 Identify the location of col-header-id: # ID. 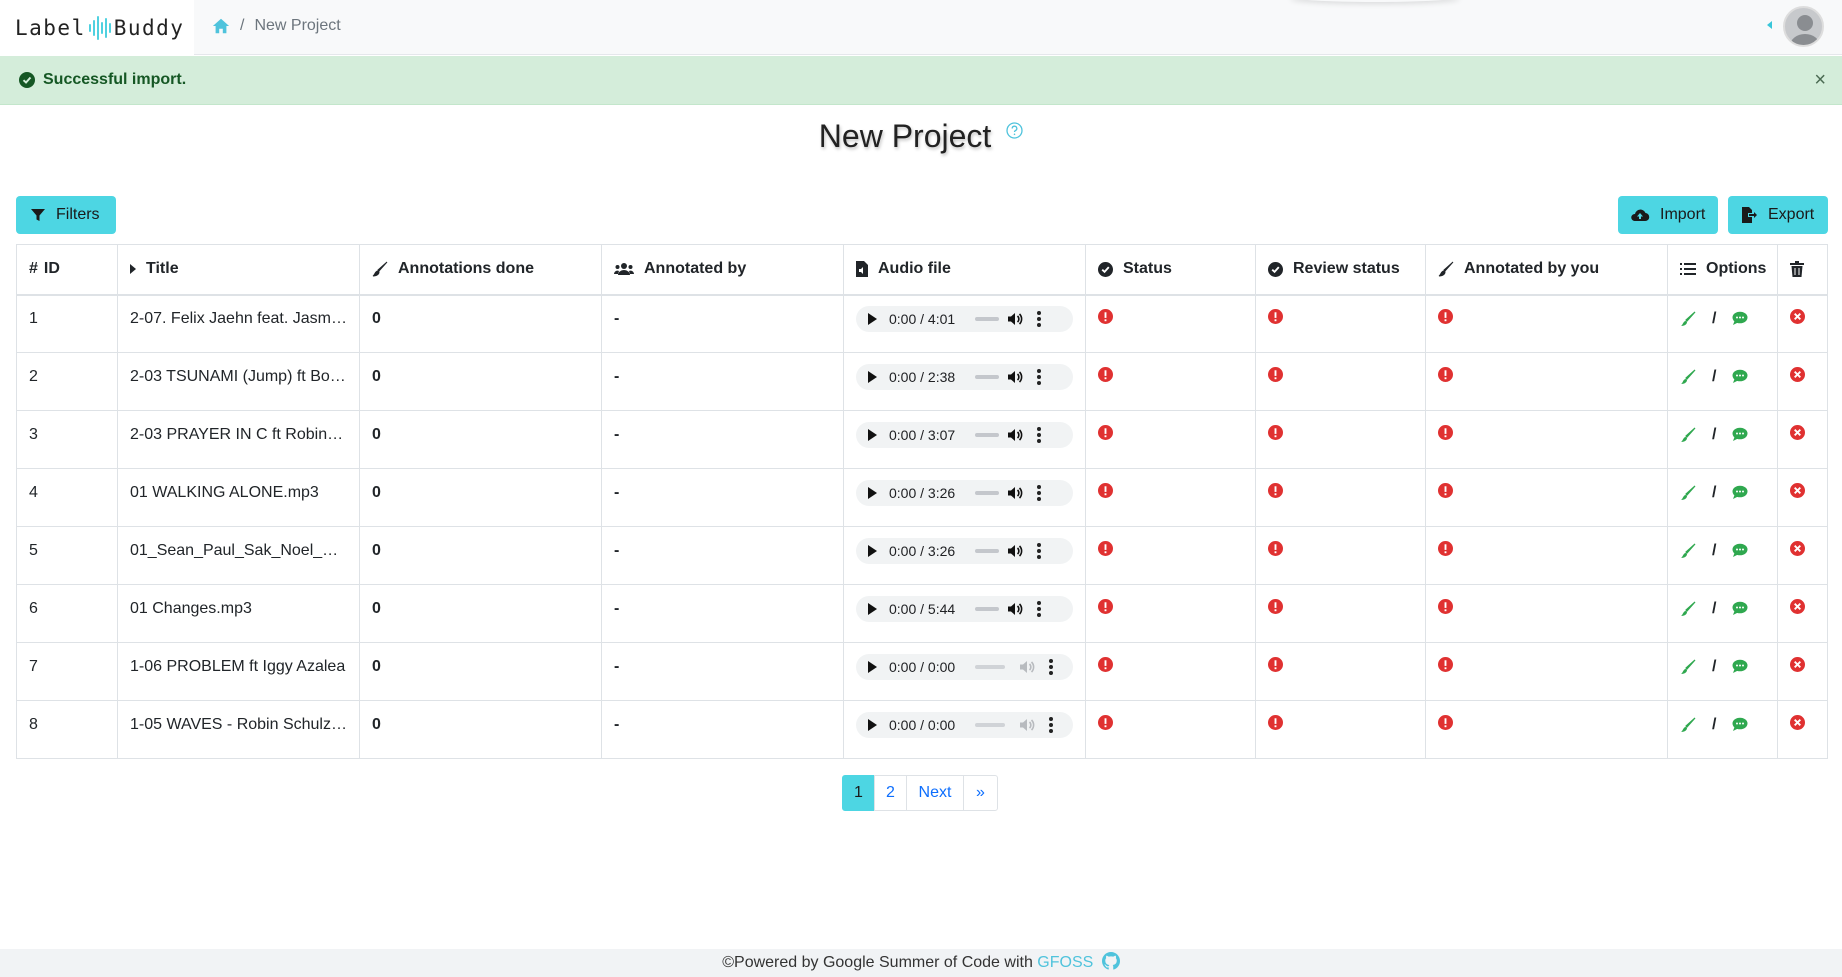
(67, 270).